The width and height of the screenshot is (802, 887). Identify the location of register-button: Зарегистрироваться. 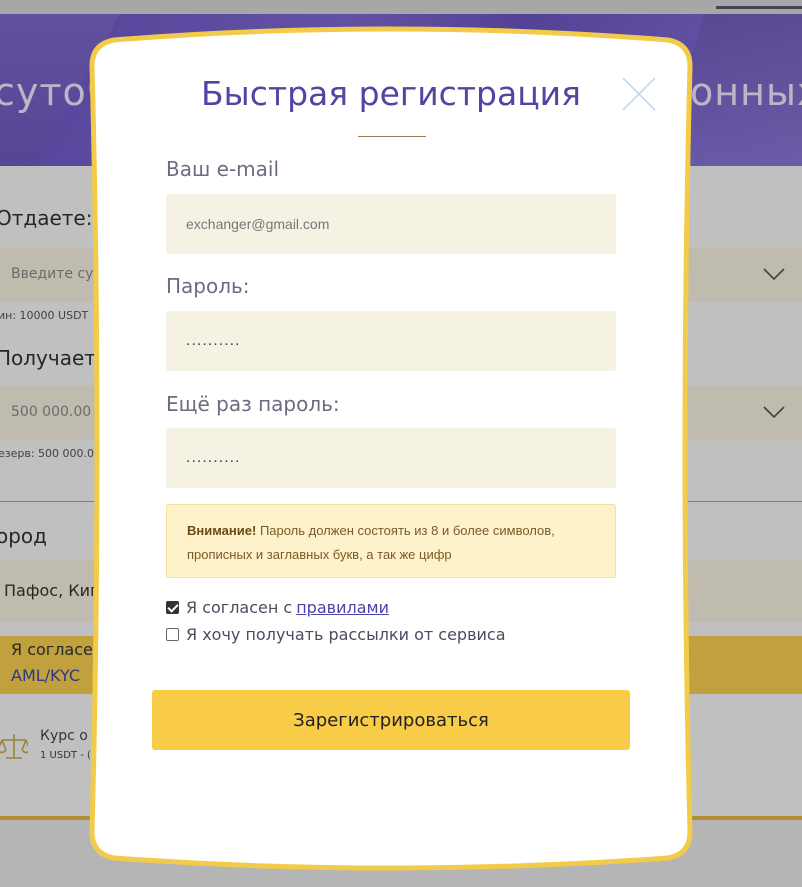
(391, 720).